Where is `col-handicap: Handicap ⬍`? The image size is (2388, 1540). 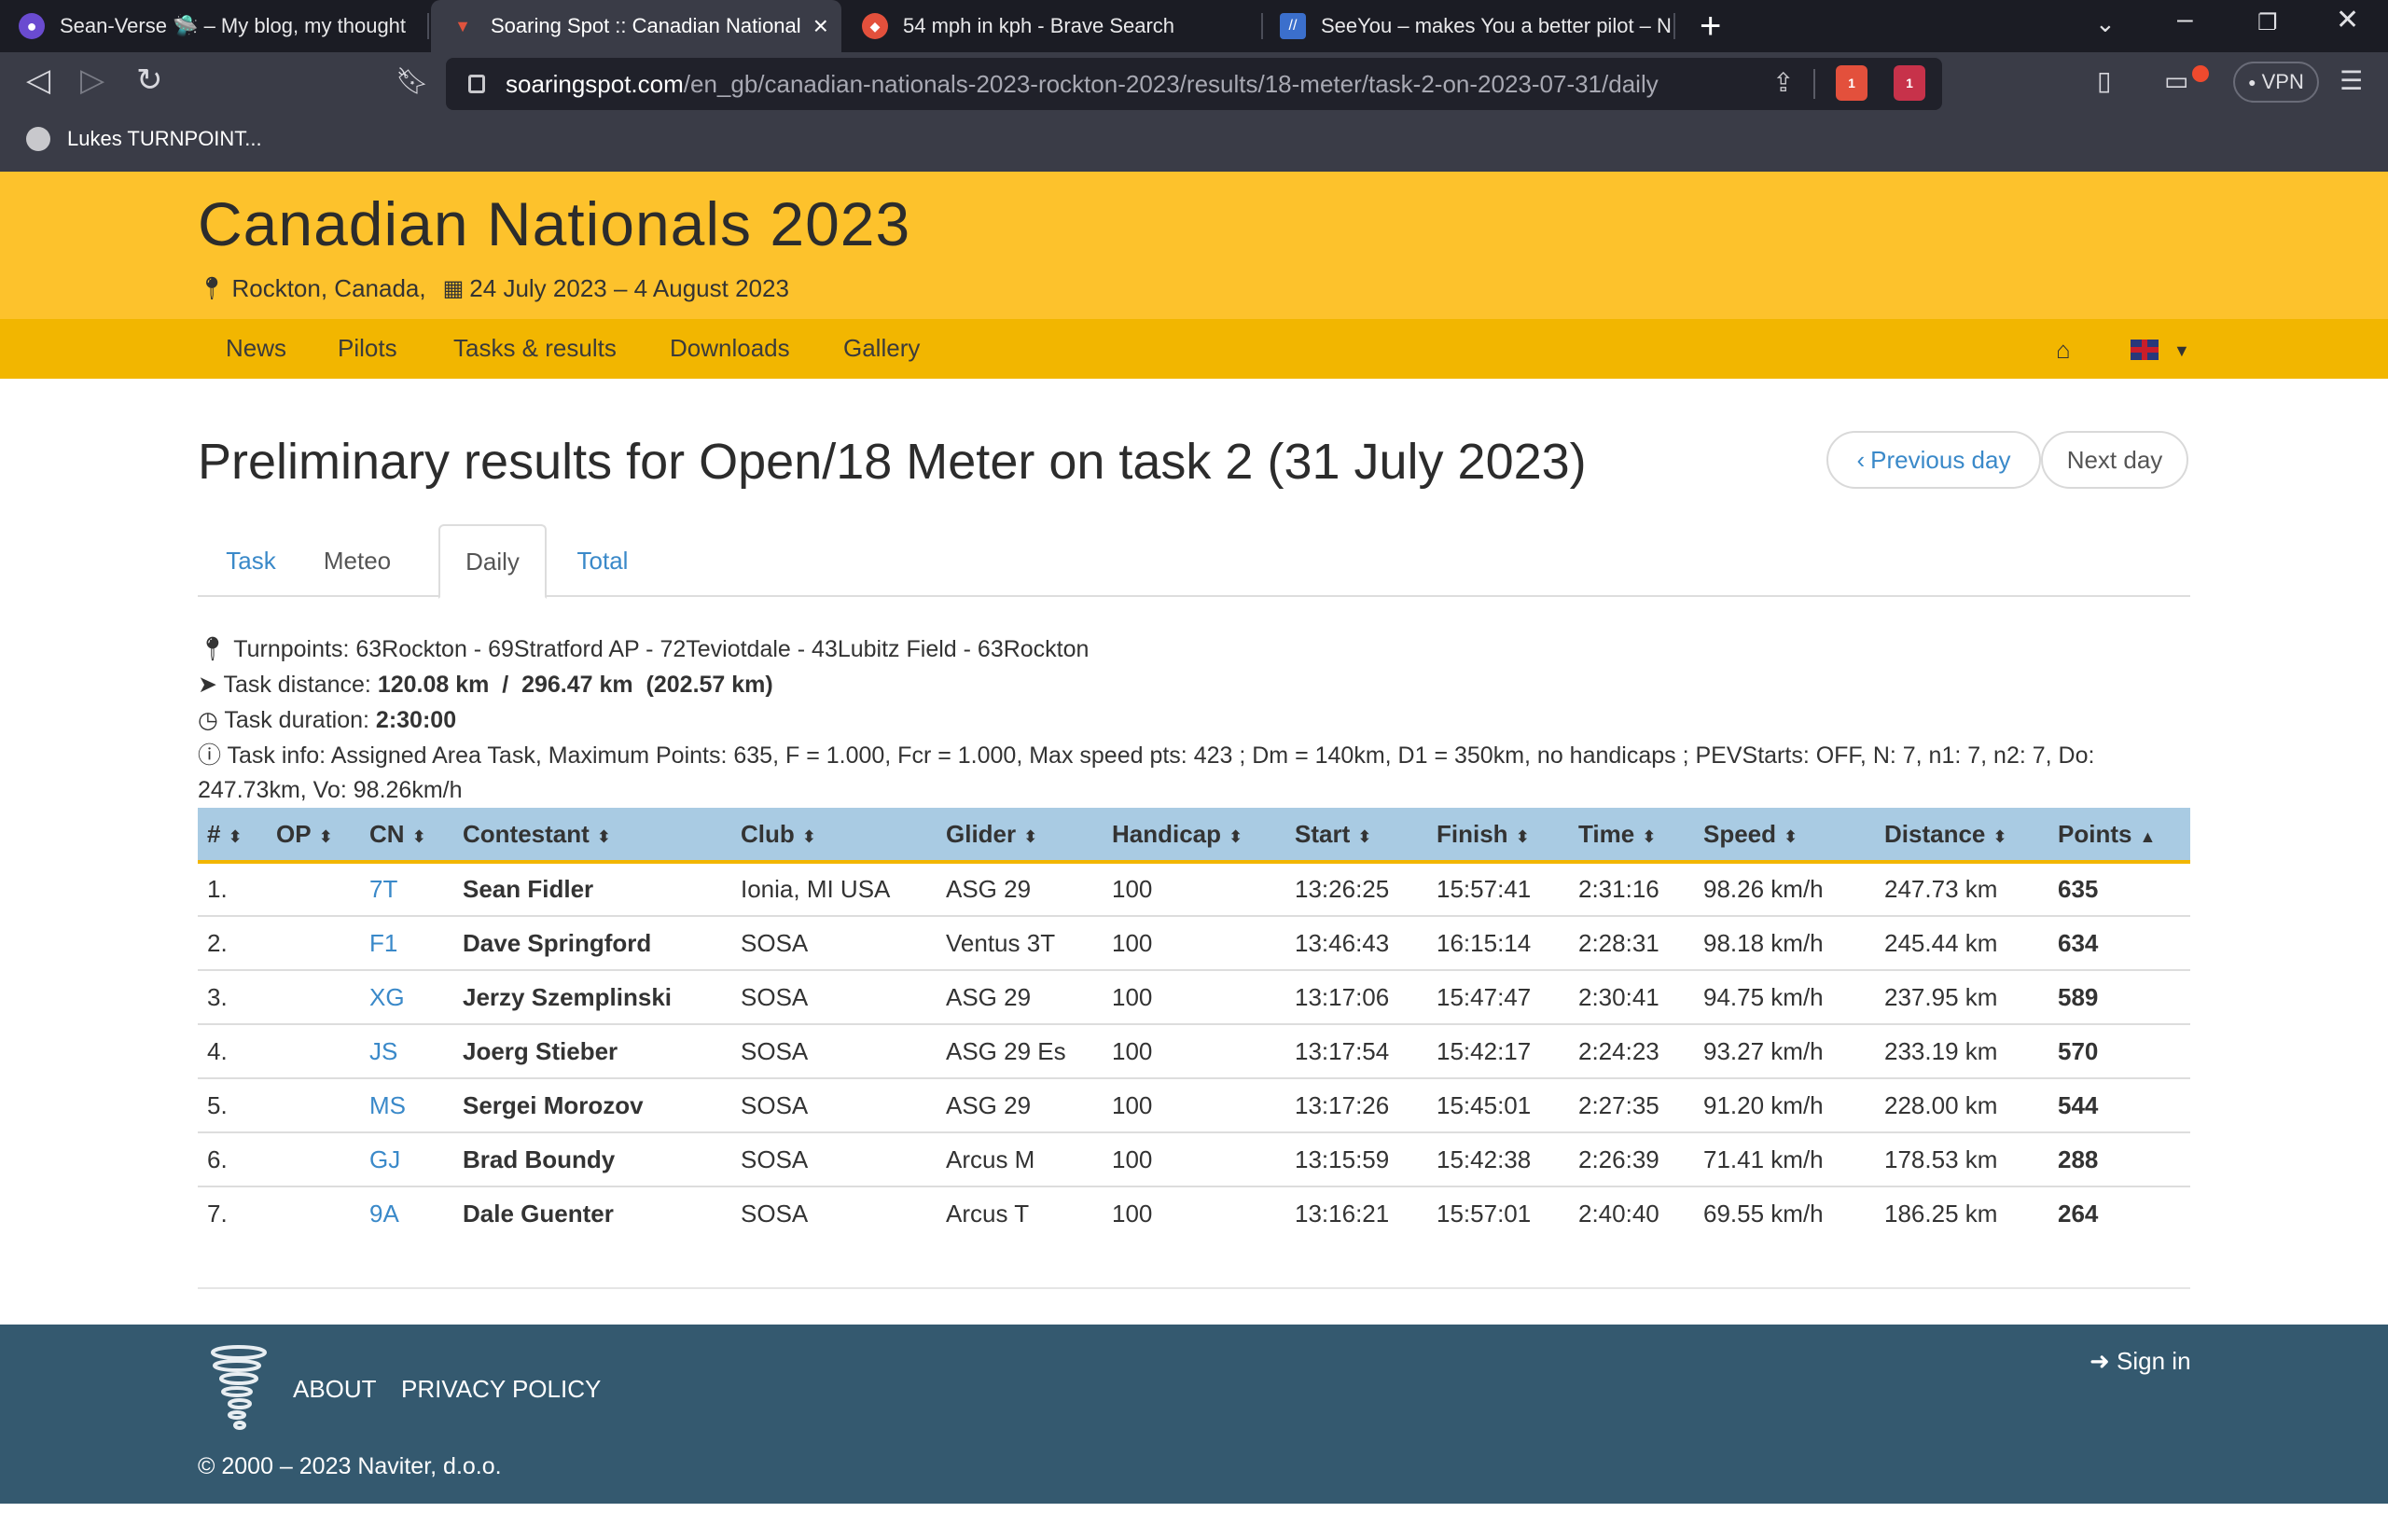 col-handicap: Handicap ⬍ is located at coordinates (1194, 836).